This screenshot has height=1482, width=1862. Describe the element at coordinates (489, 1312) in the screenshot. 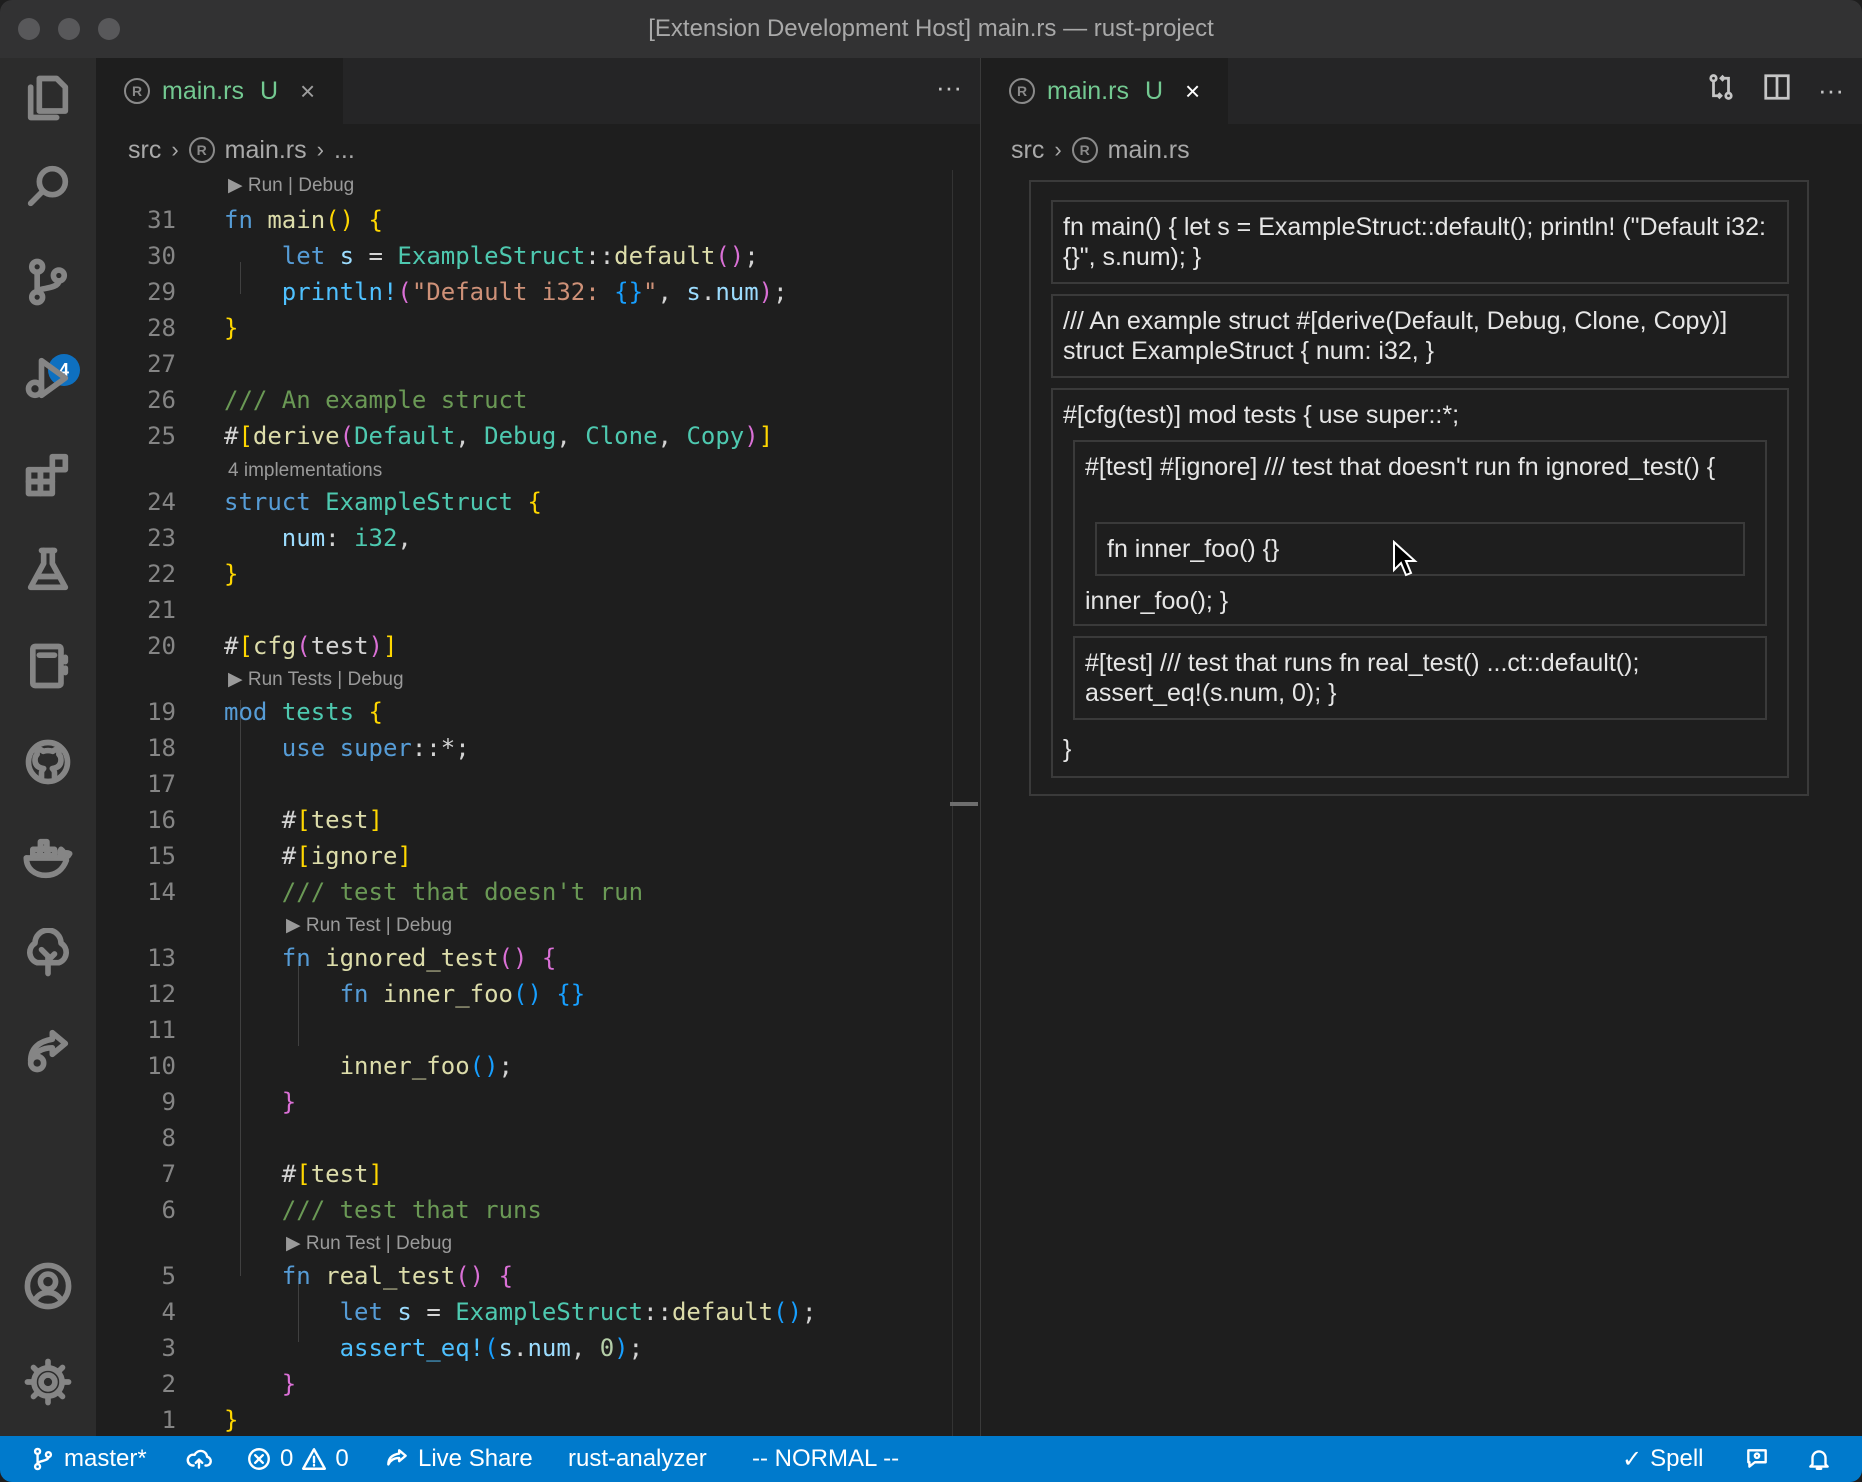

I see `code-line: 4 let s = ExampleStruct::default();` at that location.